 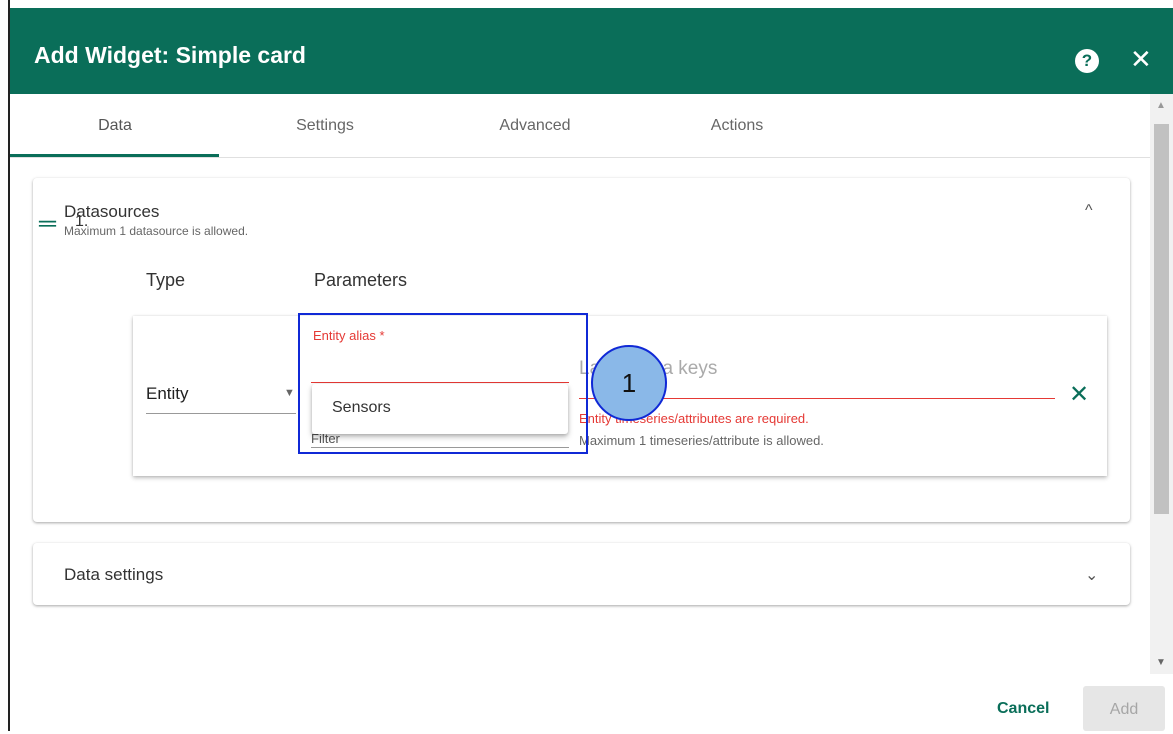 I want to click on data-settings-title: Data settings, so click(x=114, y=574).